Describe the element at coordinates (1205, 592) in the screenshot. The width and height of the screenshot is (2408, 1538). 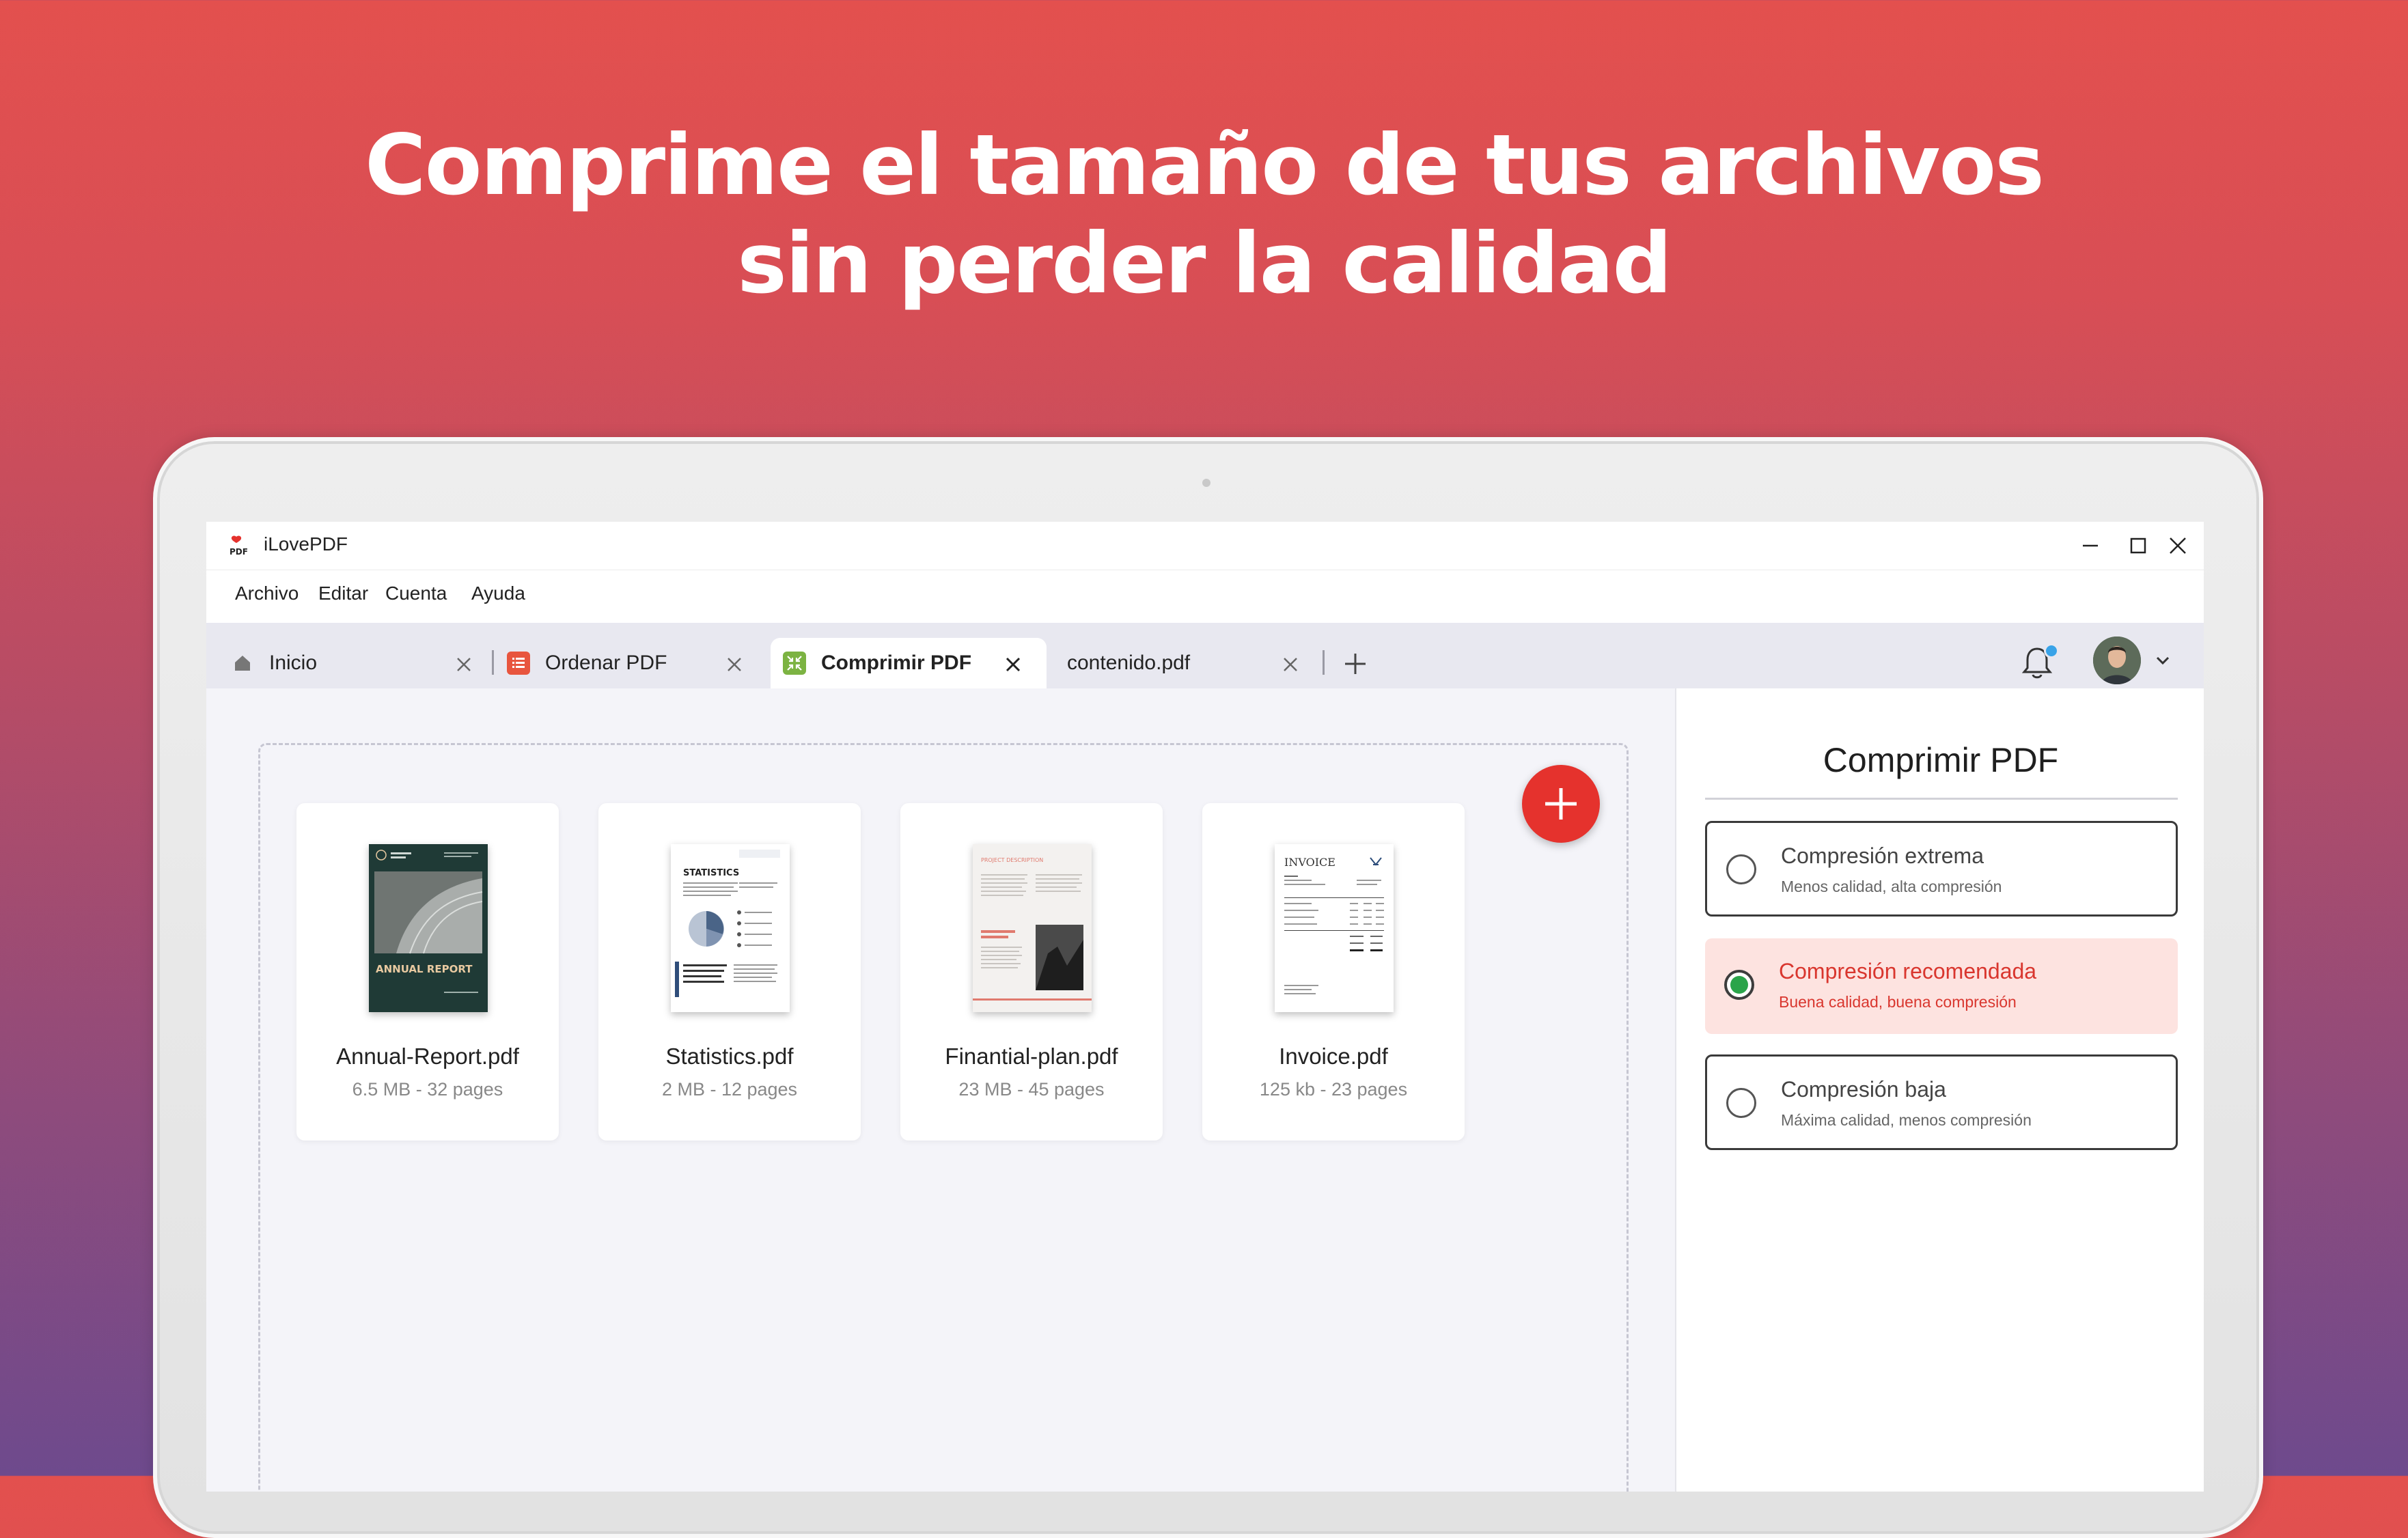
I see `menu-bar: Archivo Editar Cuenta Ayuda` at that location.